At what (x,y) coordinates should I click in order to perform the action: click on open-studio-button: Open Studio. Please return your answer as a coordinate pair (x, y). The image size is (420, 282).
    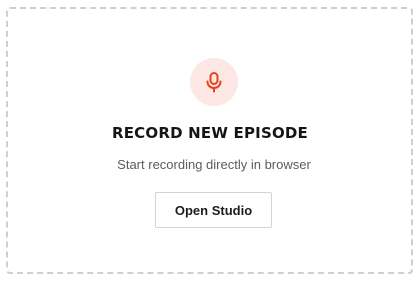
    Looking at the image, I should click on (213, 210).